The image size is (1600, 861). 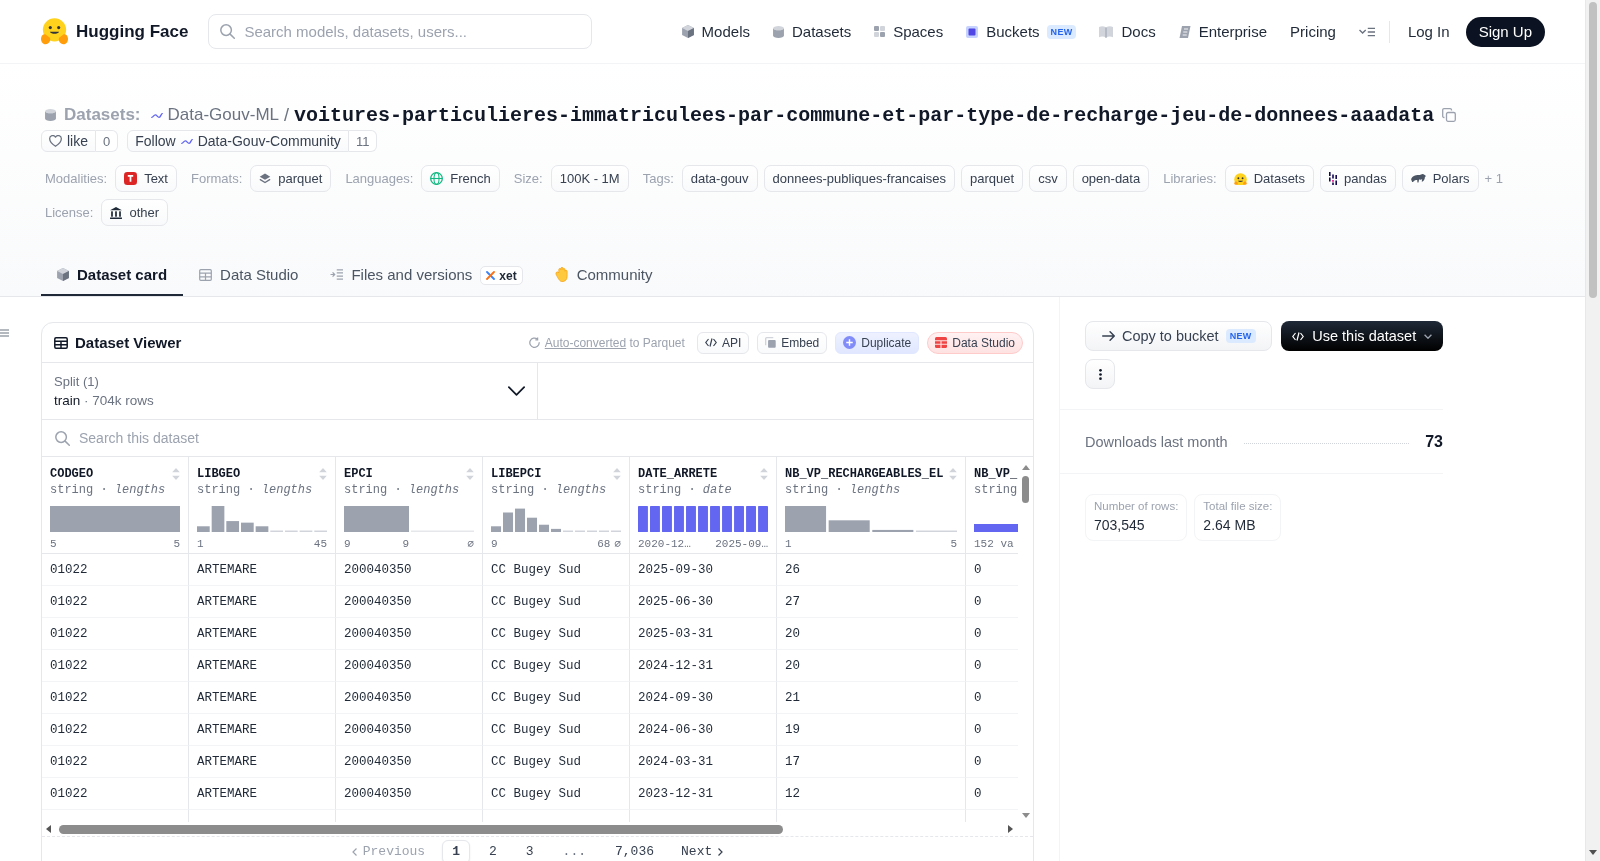 What do you see at coordinates (1592, 430) in the screenshot?
I see `page-scrollbar` at bounding box center [1592, 430].